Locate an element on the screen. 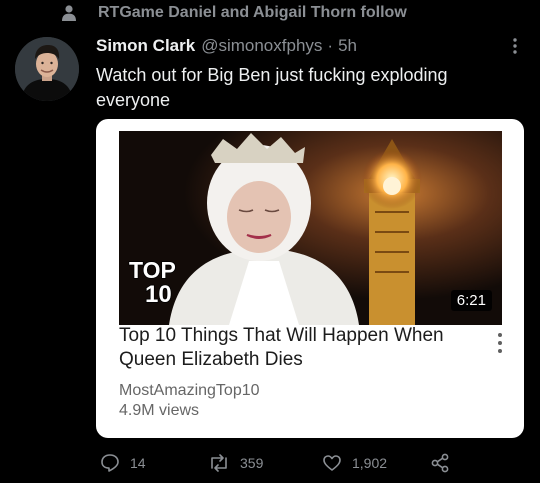 The width and height of the screenshot is (540, 483). view-count: 4.9M views is located at coordinates (159, 410).